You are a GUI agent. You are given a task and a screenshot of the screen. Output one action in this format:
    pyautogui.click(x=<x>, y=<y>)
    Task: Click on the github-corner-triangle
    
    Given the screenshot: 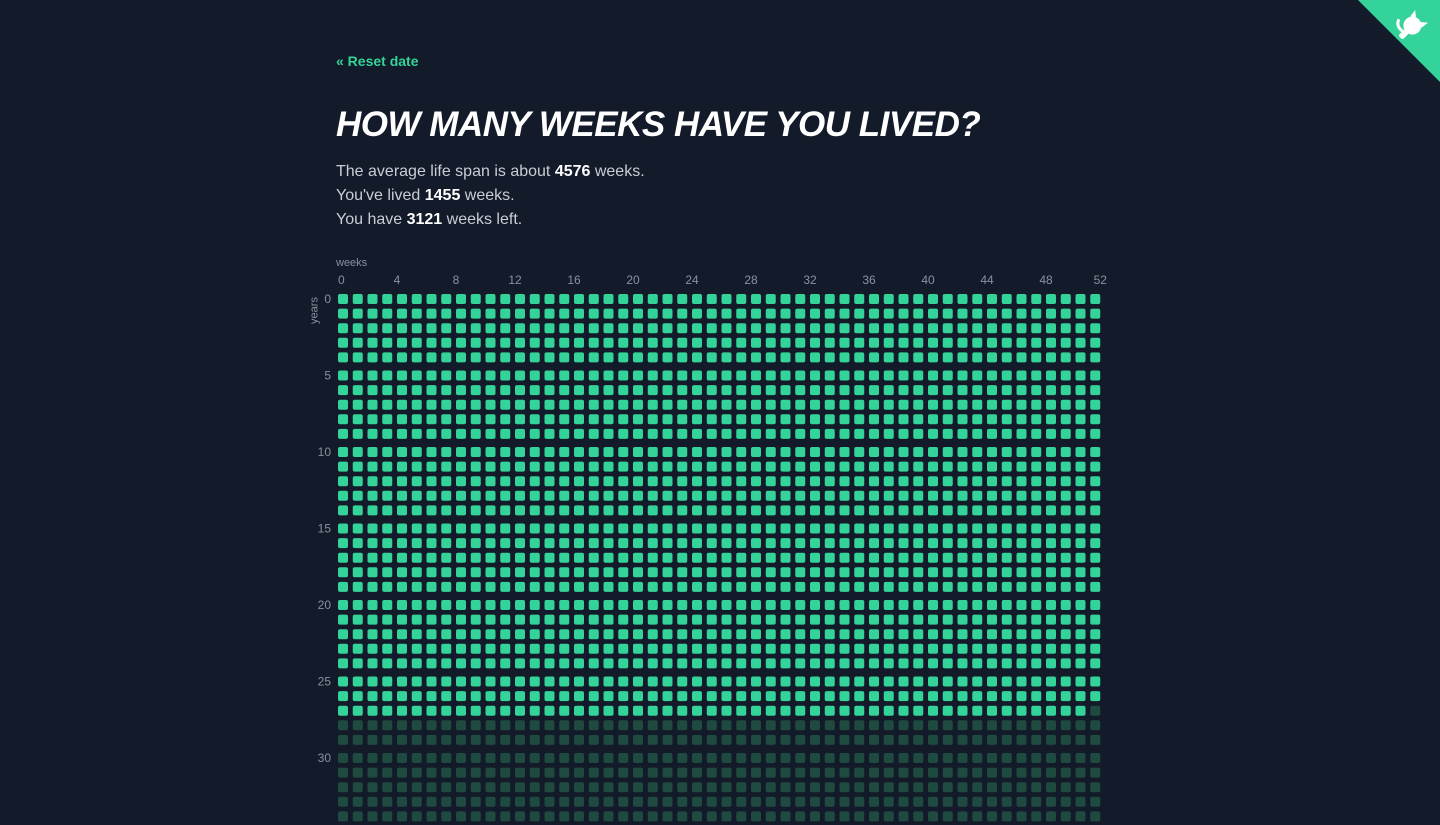 What is the action you would take?
    pyautogui.click(x=1399, y=41)
    